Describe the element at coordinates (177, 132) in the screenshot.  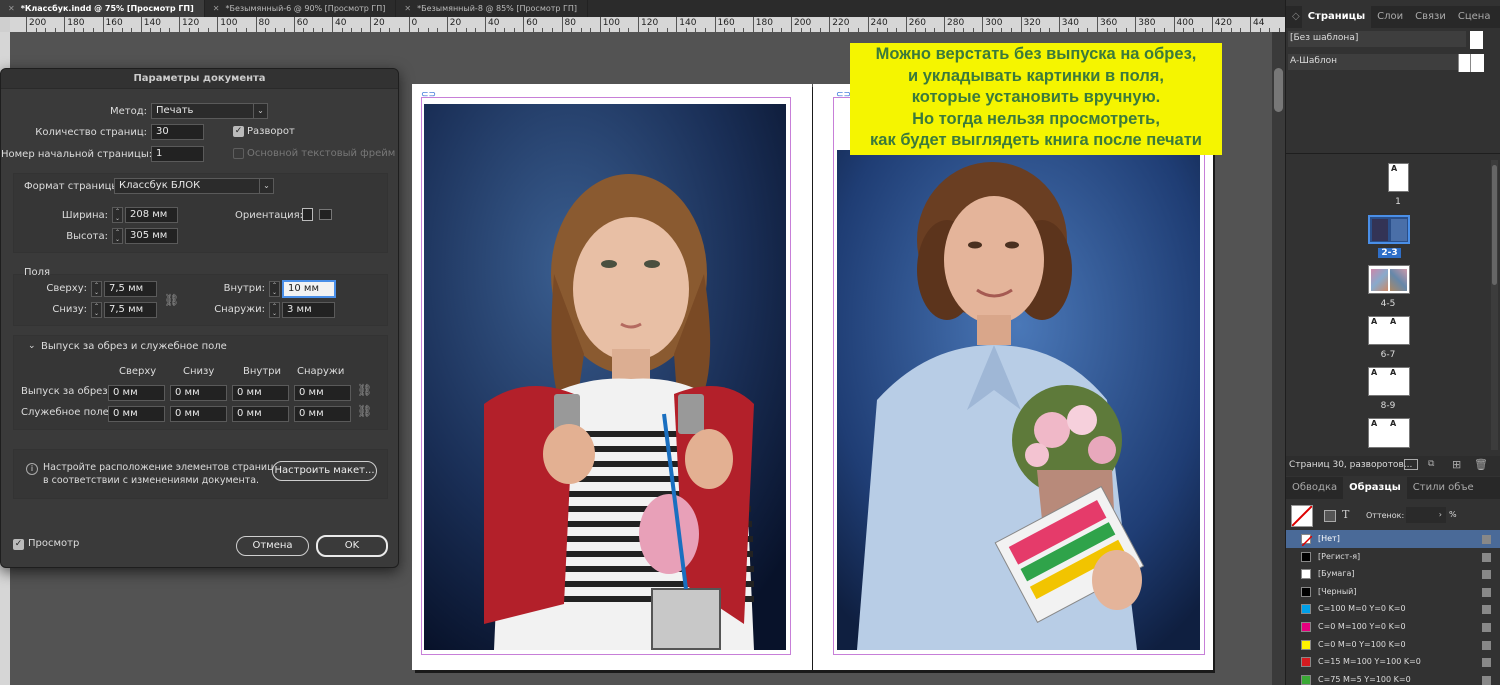
I see `page-count-field: 30` at that location.